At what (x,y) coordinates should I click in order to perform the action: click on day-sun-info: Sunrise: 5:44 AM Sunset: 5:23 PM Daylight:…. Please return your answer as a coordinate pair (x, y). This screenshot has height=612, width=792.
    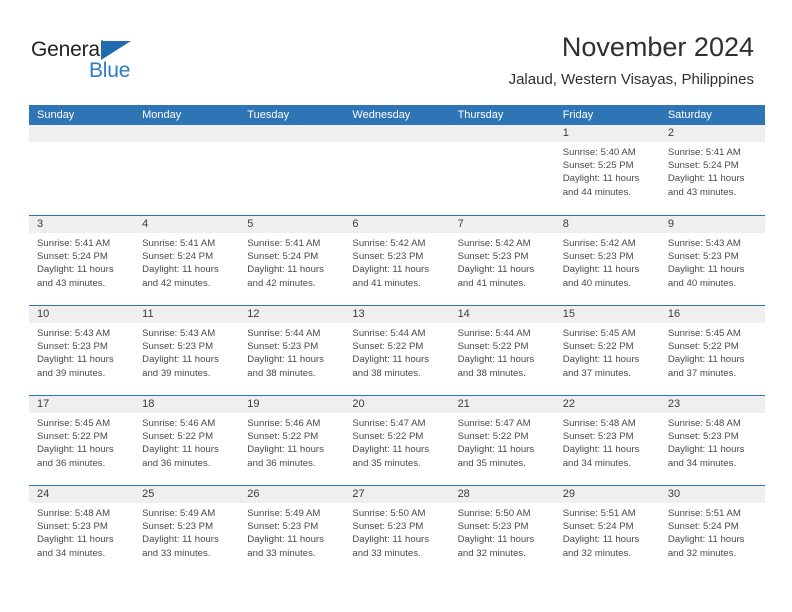
    Looking at the image, I should click on (291, 351).